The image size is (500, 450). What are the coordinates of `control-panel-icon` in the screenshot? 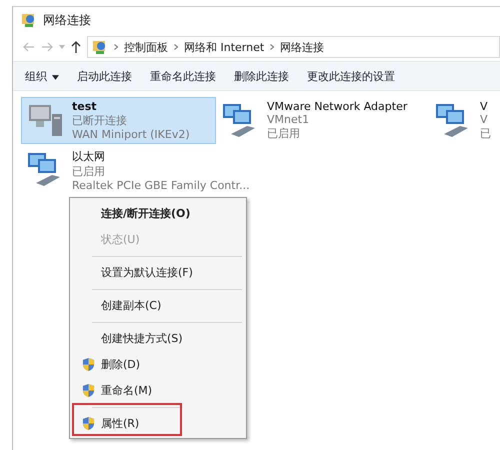 It's located at (100, 47).